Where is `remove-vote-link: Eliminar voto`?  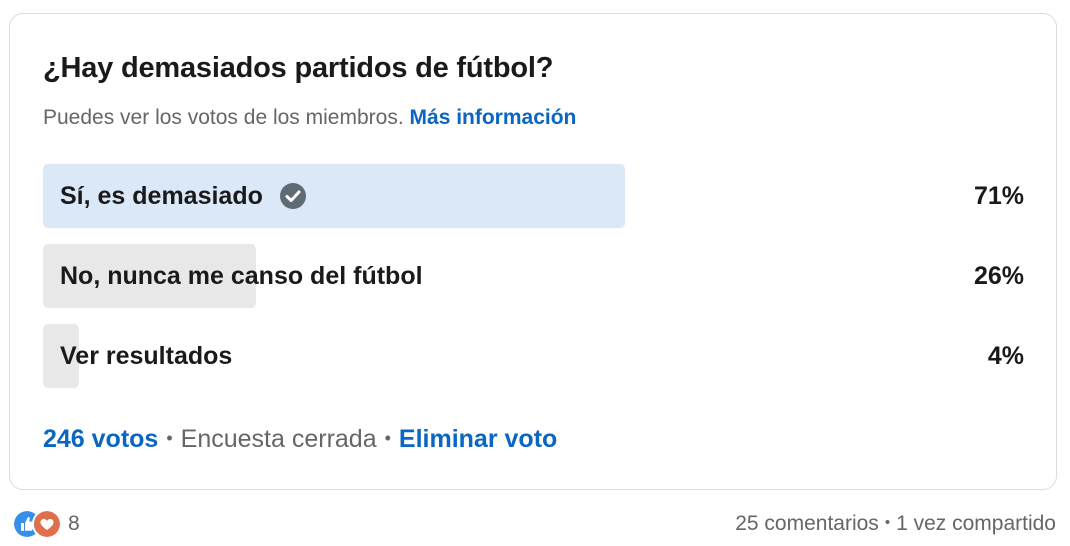
remove-vote-link: Eliminar voto is located at coordinates (478, 439).